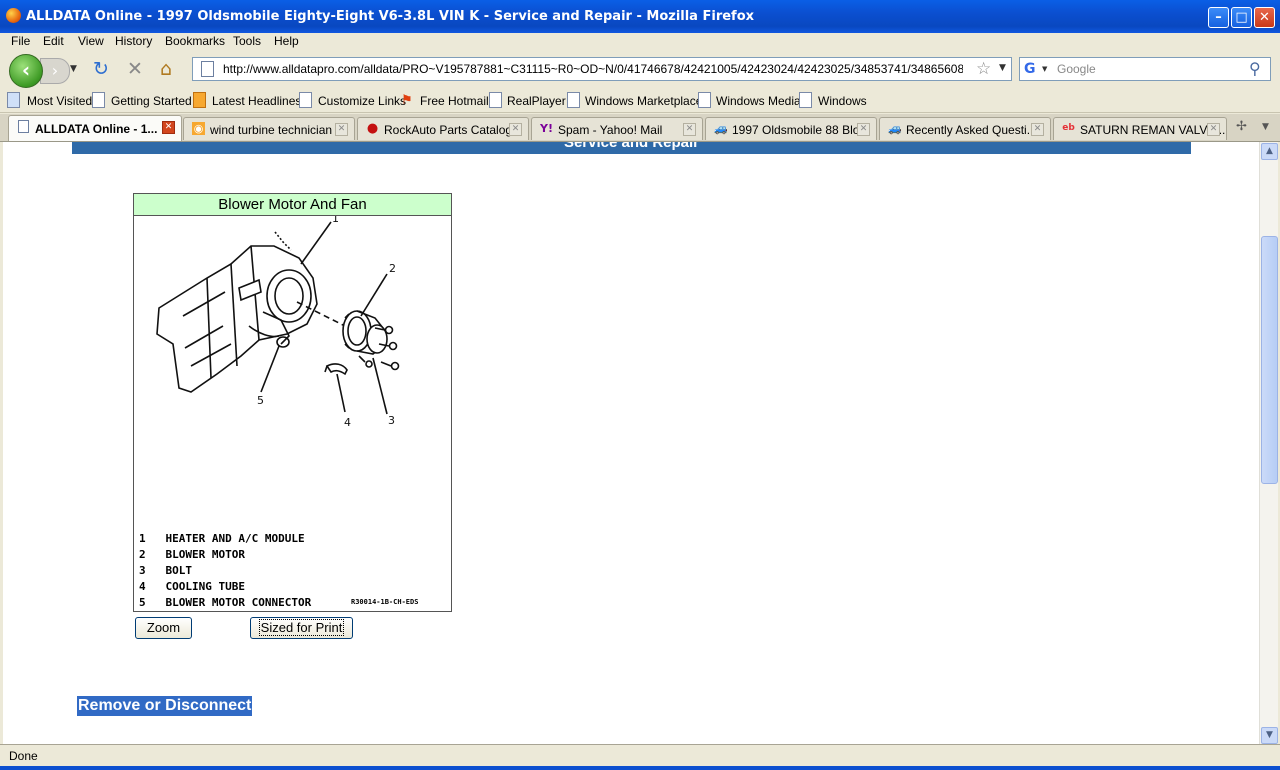  What do you see at coordinates (73, 69) in the screenshot?
I see `history-dropdown-icon: ▼` at bounding box center [73, 69].